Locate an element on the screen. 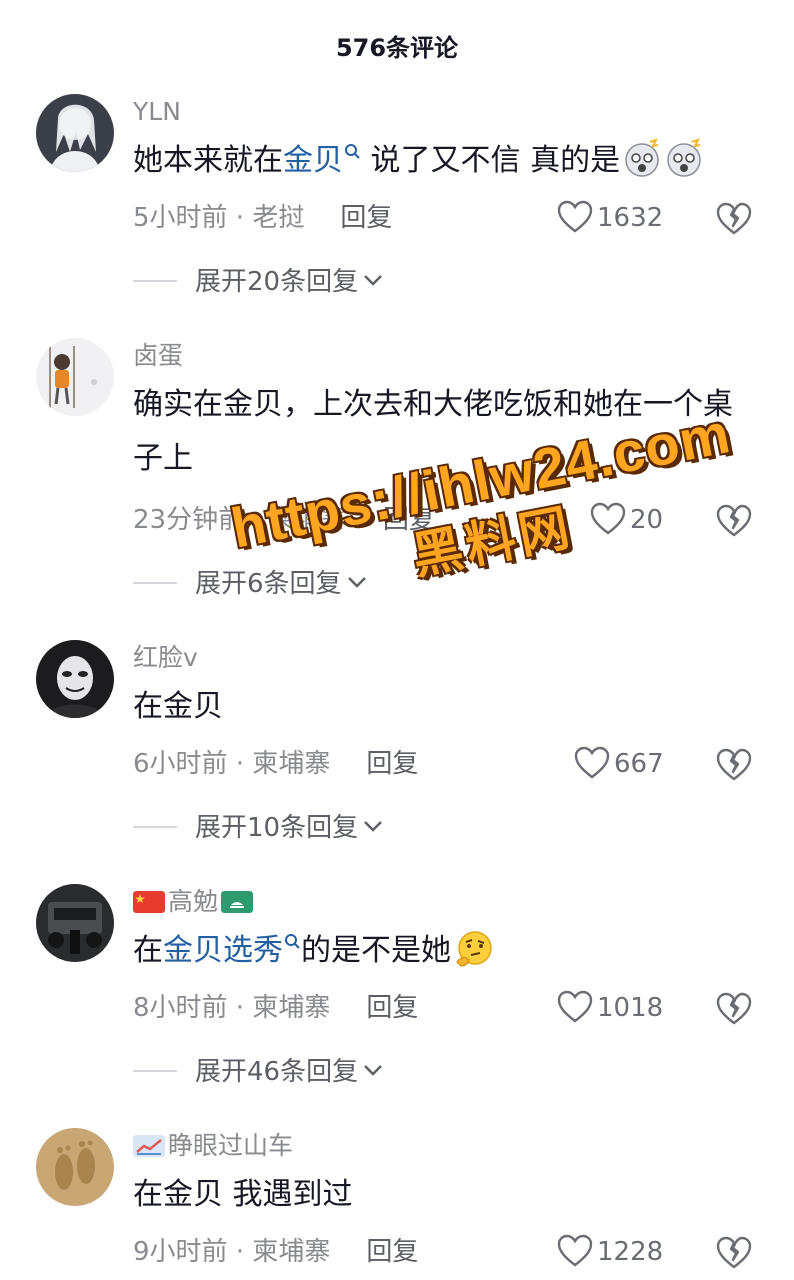  username: 卤蛋 is located at coordinates (158, 356).